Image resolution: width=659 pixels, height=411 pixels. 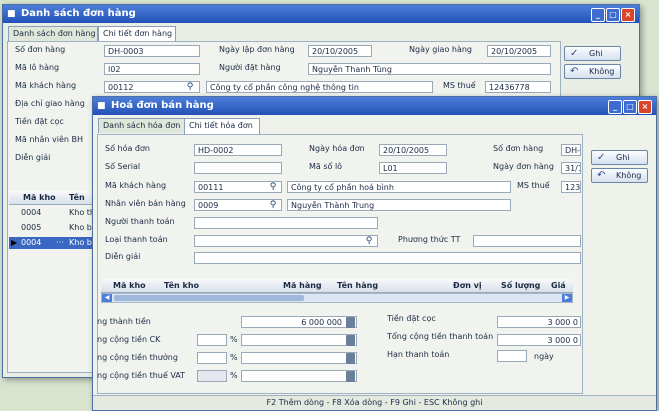 What do you see at coordinates (539, 322) in the screenshot?
I see `deposit-field: 3 000 0` at bounding box center [539, 322].